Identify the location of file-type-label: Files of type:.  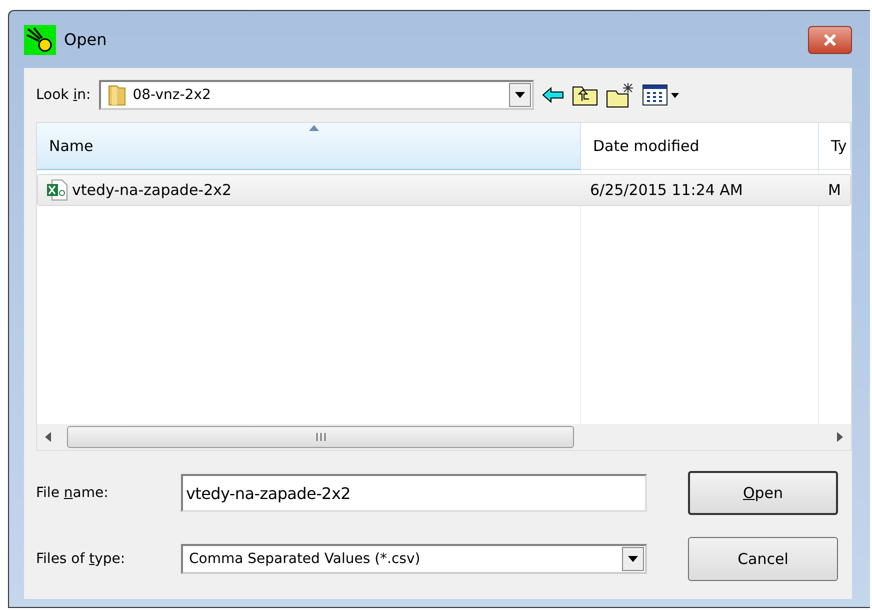
(81, 559).